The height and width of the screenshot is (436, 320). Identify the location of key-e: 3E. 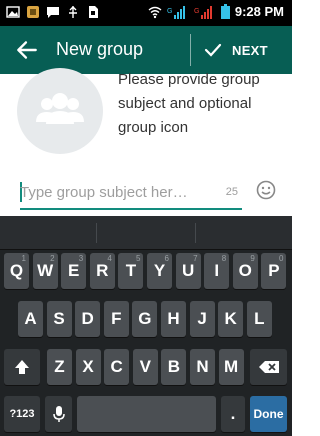
(74, 271).